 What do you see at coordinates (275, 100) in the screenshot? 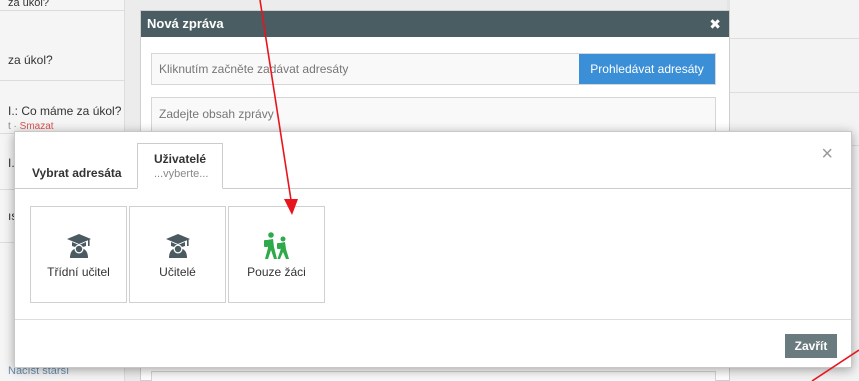
I see `annotation-arrow-line` at bounding box center [275, 100].